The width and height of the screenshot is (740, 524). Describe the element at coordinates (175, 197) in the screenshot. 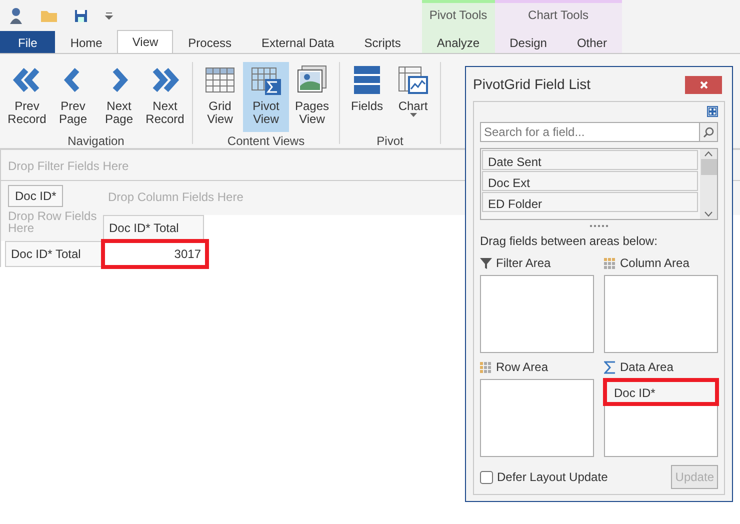

I see `column-drop-hint: Drop Column Fields Here` at that location.